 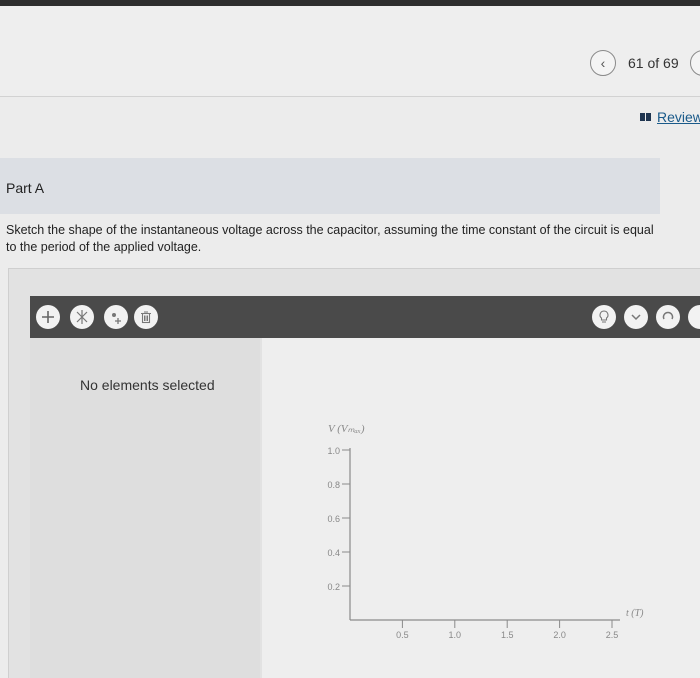 I want to click on y-tick-label: 1.0, so click(x=333, y=451).